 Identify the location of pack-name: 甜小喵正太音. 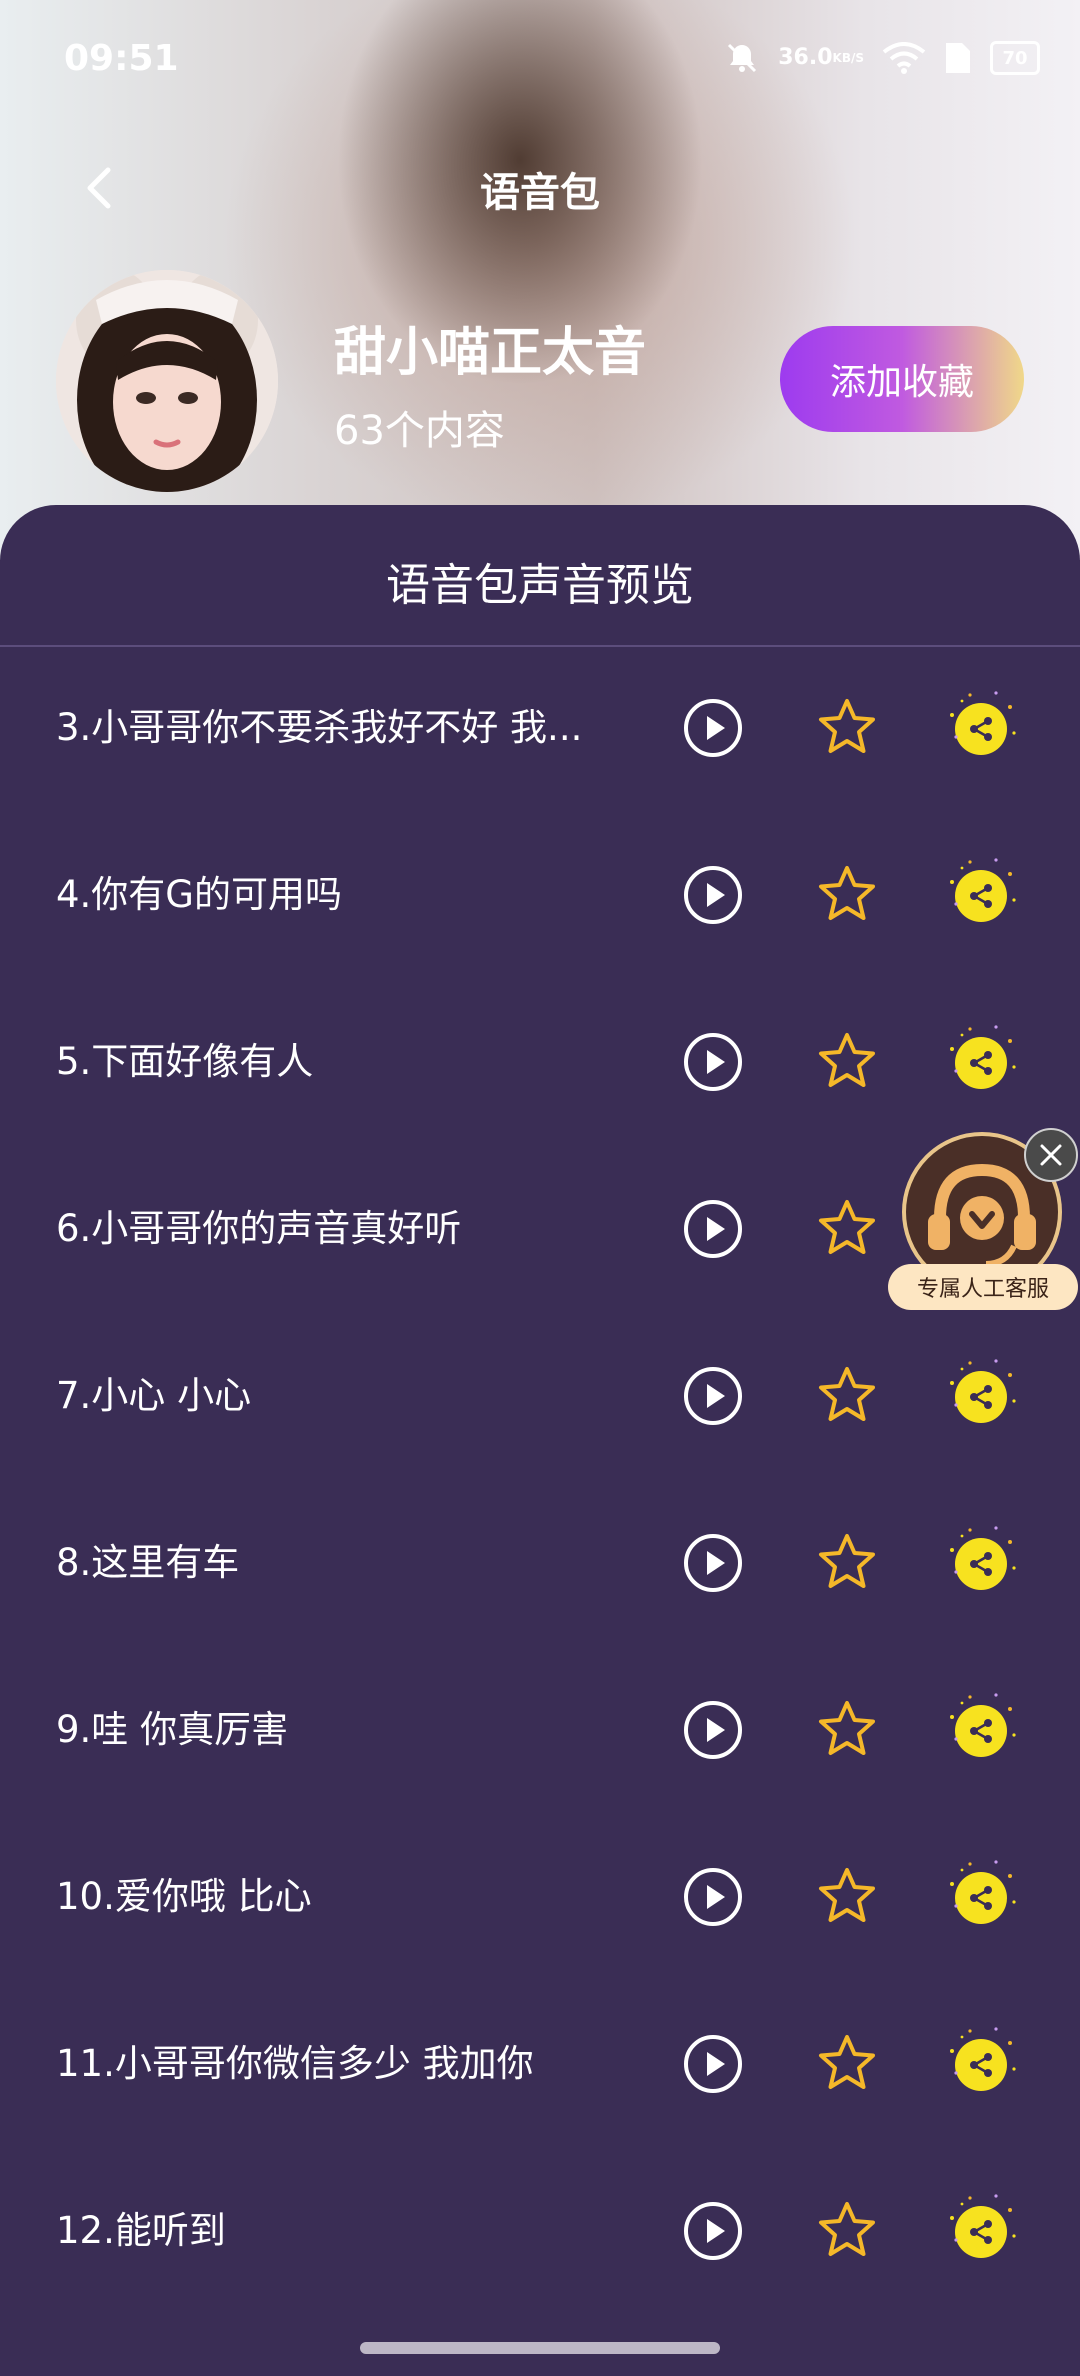
(490, 353).